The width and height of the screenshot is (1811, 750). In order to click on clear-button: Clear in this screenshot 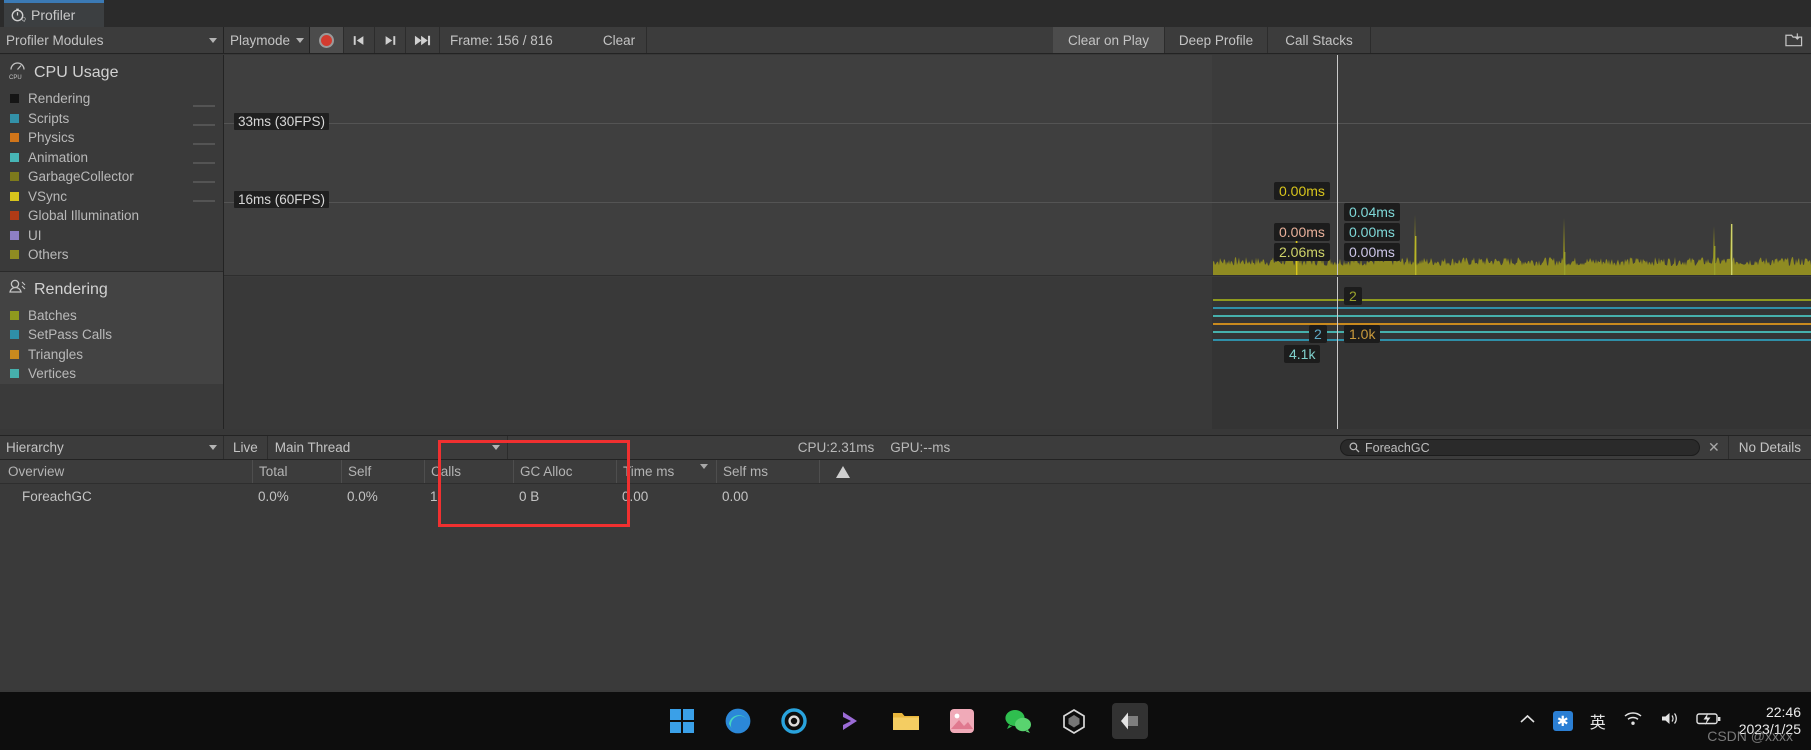, I will do `click(619, 40)`.